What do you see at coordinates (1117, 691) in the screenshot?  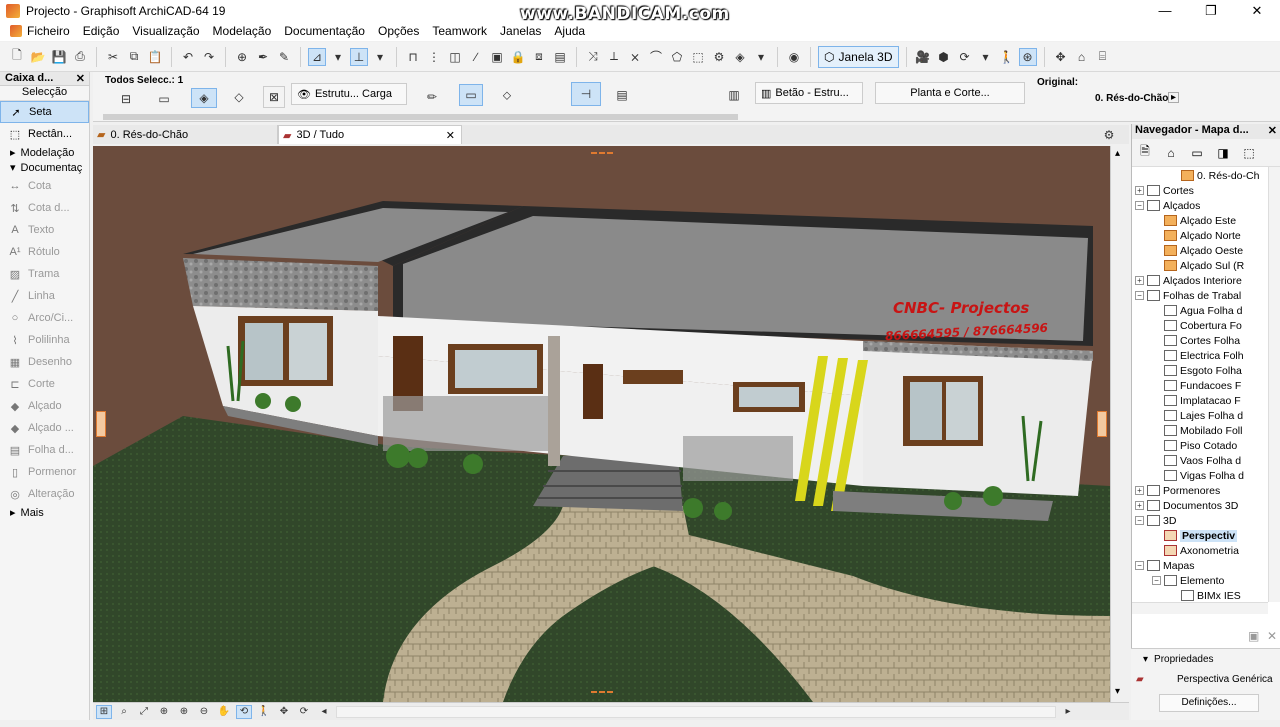 I see `scroll-down-icon: ▾` at bounding box center [1117, 691].